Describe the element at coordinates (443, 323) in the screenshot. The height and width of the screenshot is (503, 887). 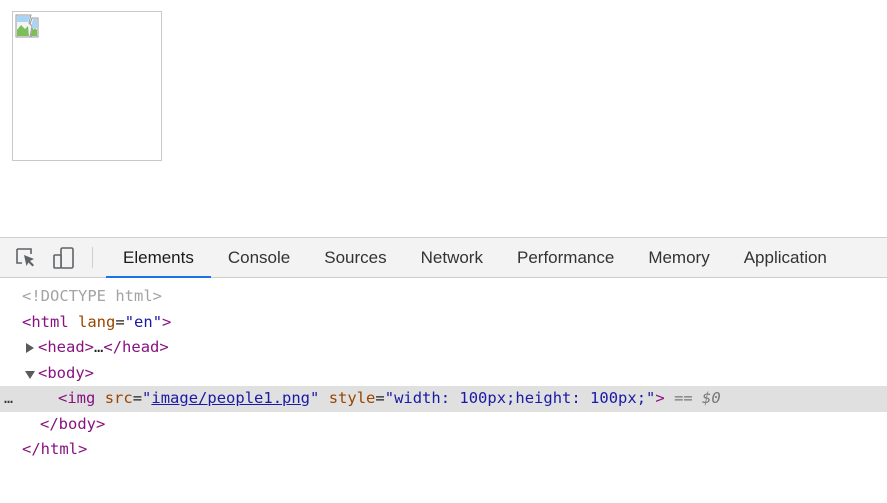
I see `dom-node-html: <html lang="en">` at that location.